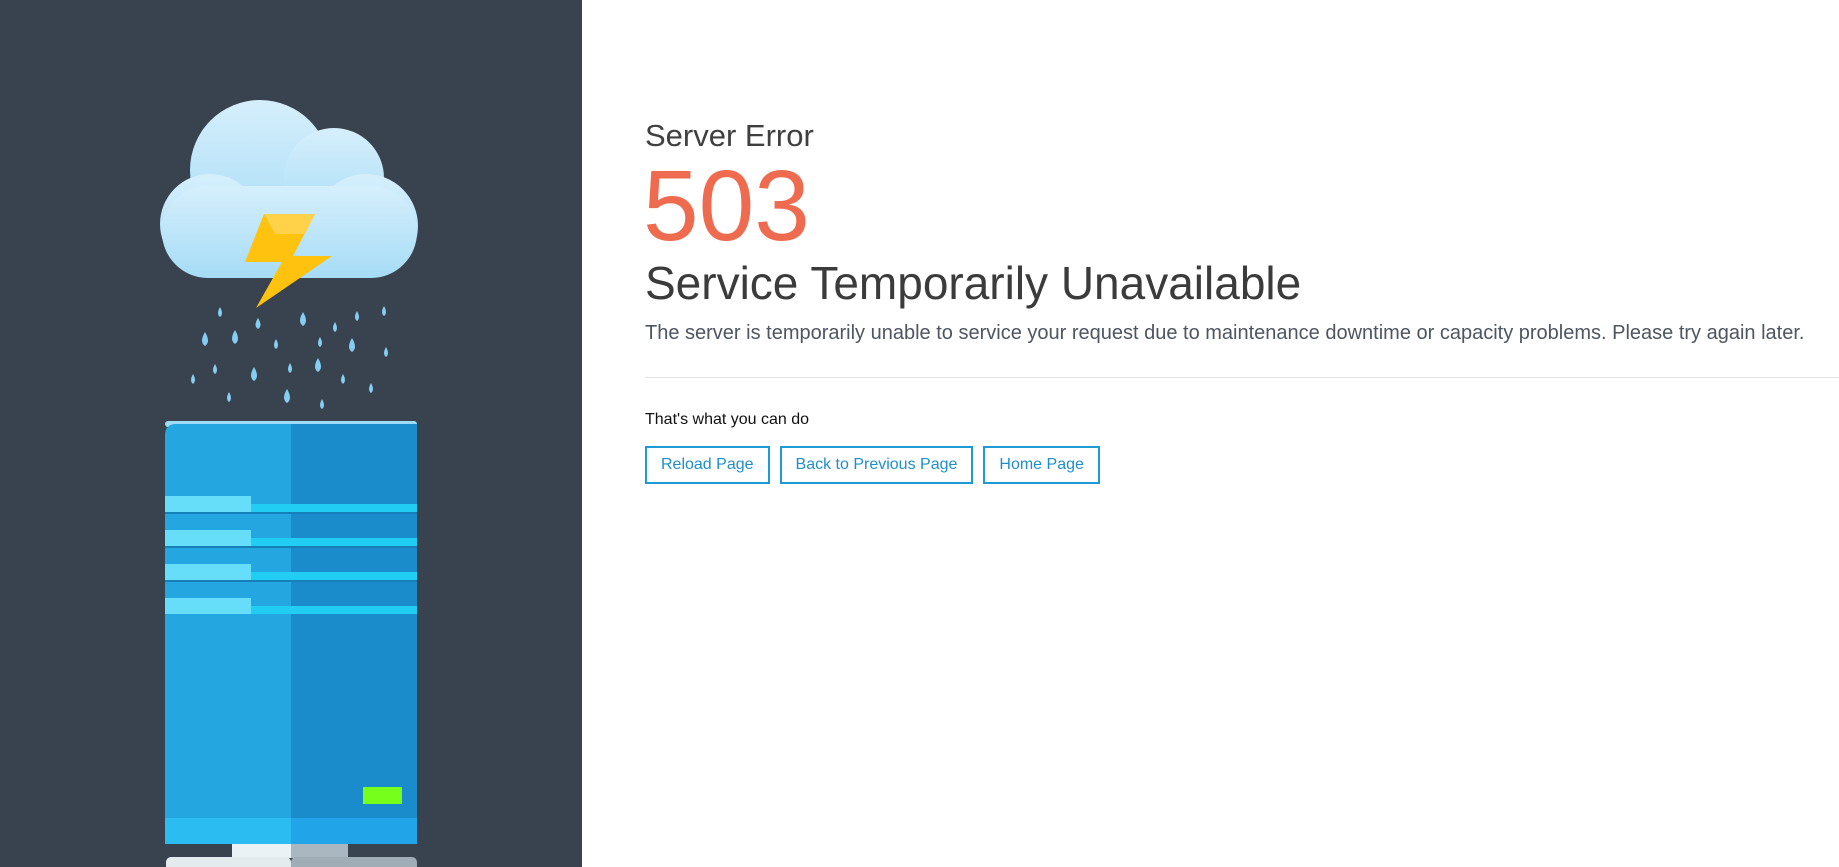  What do you see at coordinates (1242, 377) in the screenshot?
I see `divider` at bounding box center [1242, 377].